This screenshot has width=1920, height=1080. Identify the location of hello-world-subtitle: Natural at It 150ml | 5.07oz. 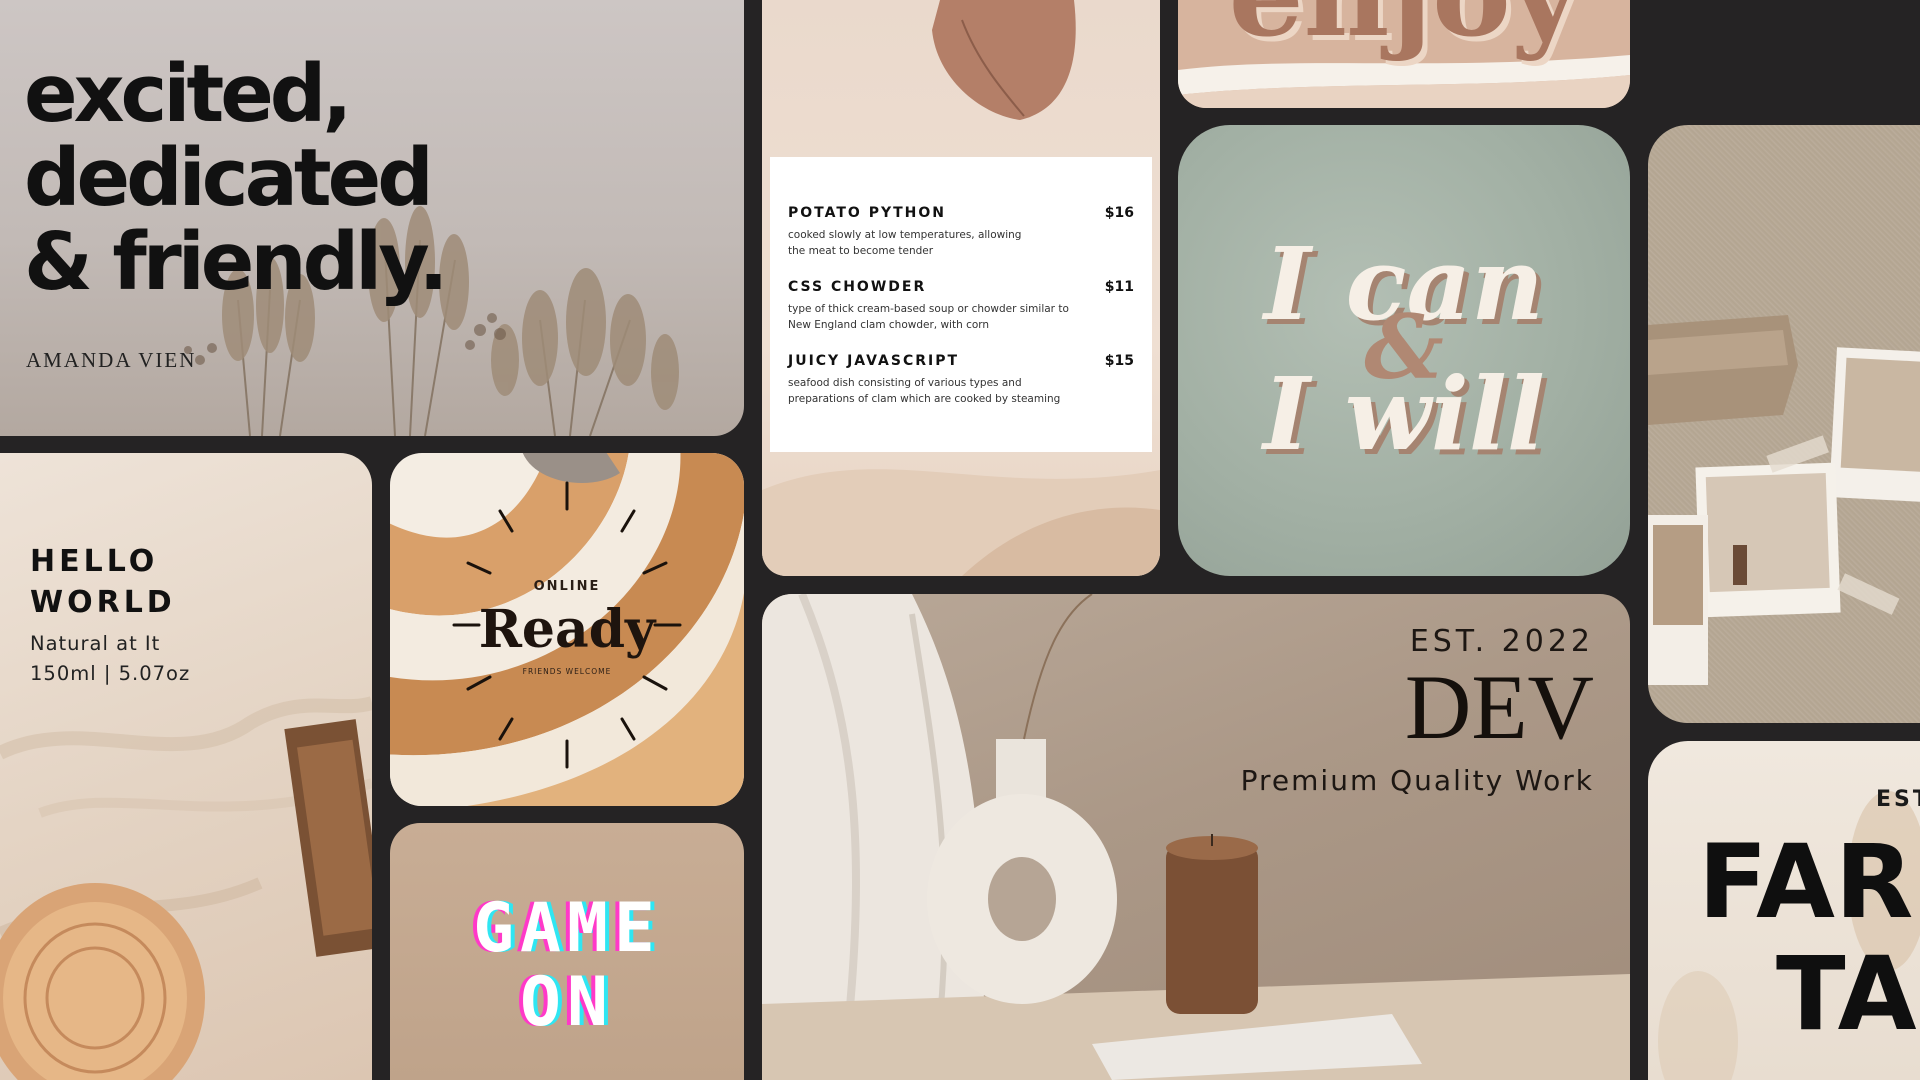
(110, 658).